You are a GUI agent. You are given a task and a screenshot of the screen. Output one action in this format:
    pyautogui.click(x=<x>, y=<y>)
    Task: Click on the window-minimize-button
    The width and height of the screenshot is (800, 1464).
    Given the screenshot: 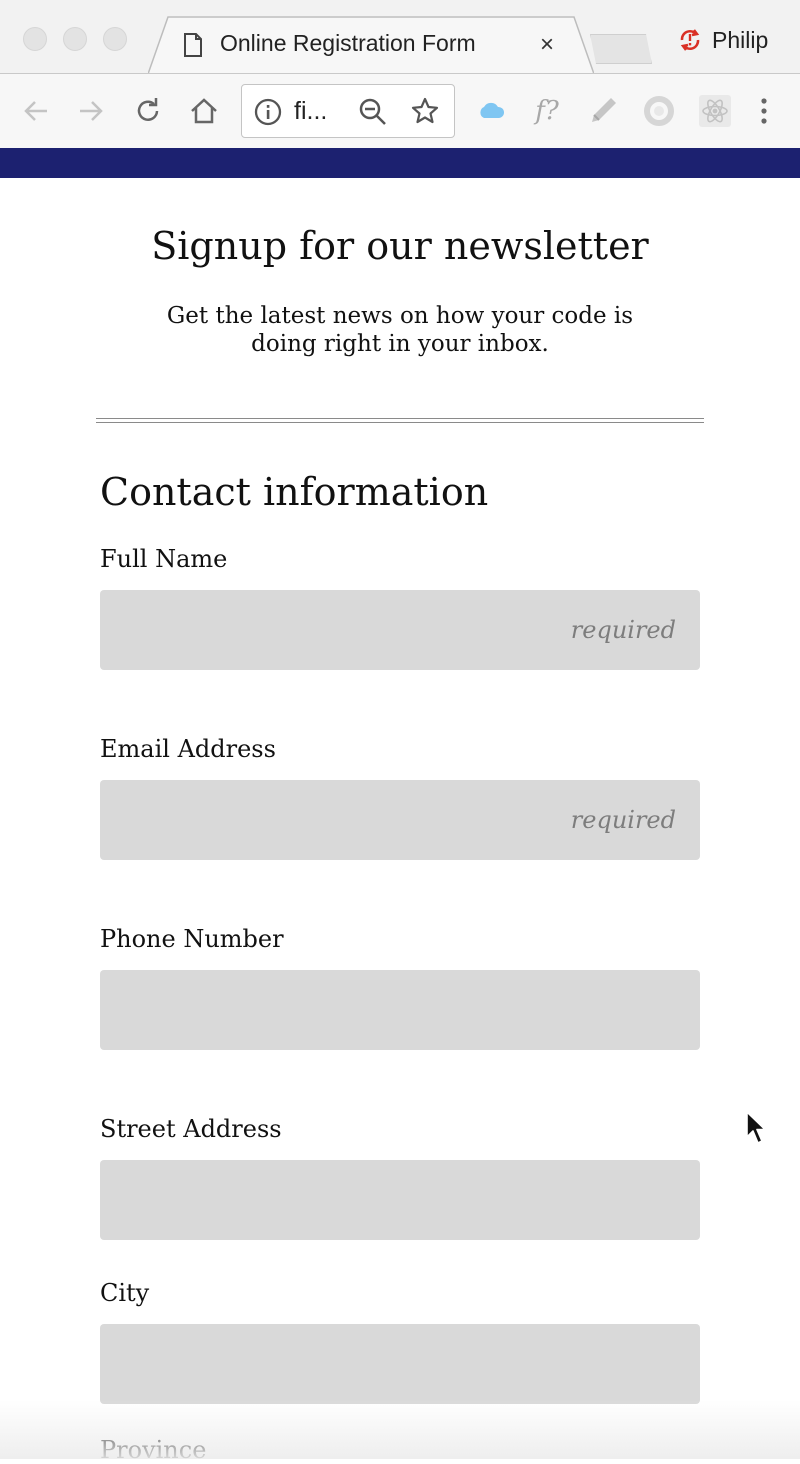 What is the action you would take?
    pyautogui.click(x=75, y=39)
    